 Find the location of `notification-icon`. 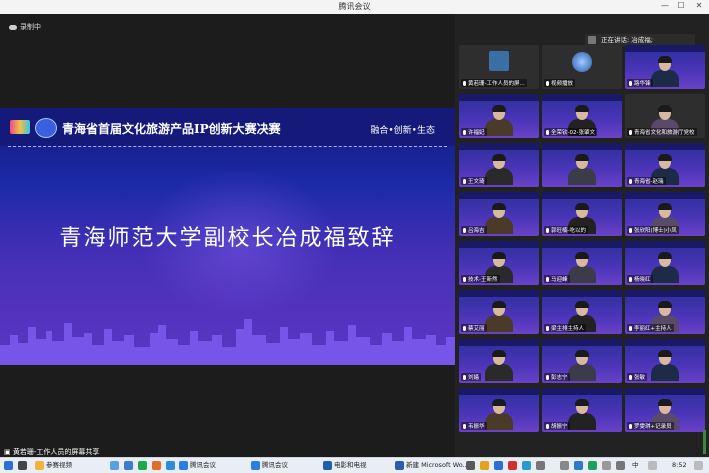

notification-icon is located at coordinates (698, 465).